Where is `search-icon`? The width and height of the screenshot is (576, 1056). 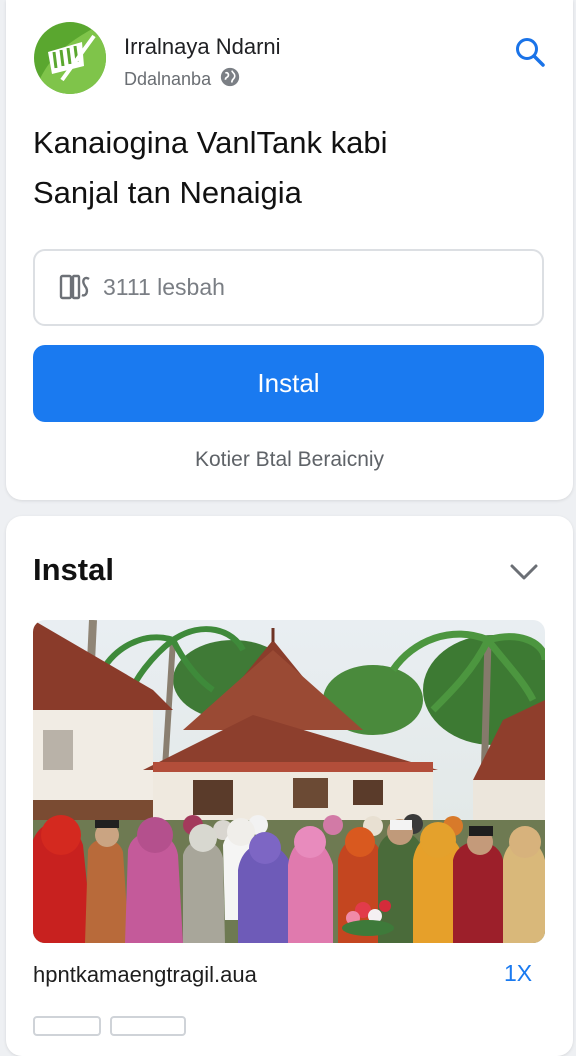 search-icon is located at coordinates (530, 52).